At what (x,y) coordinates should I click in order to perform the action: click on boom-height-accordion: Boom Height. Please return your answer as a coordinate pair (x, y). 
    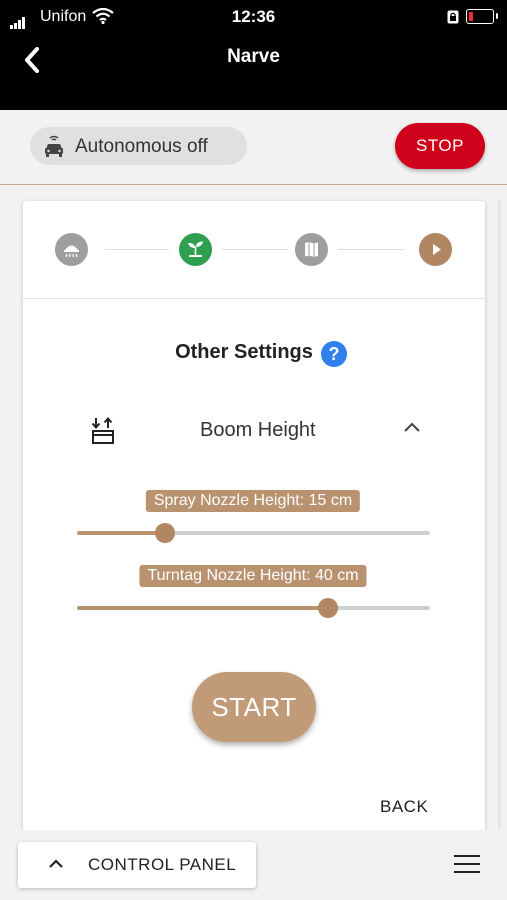
    Looking at the image, I should click on (254, 431).